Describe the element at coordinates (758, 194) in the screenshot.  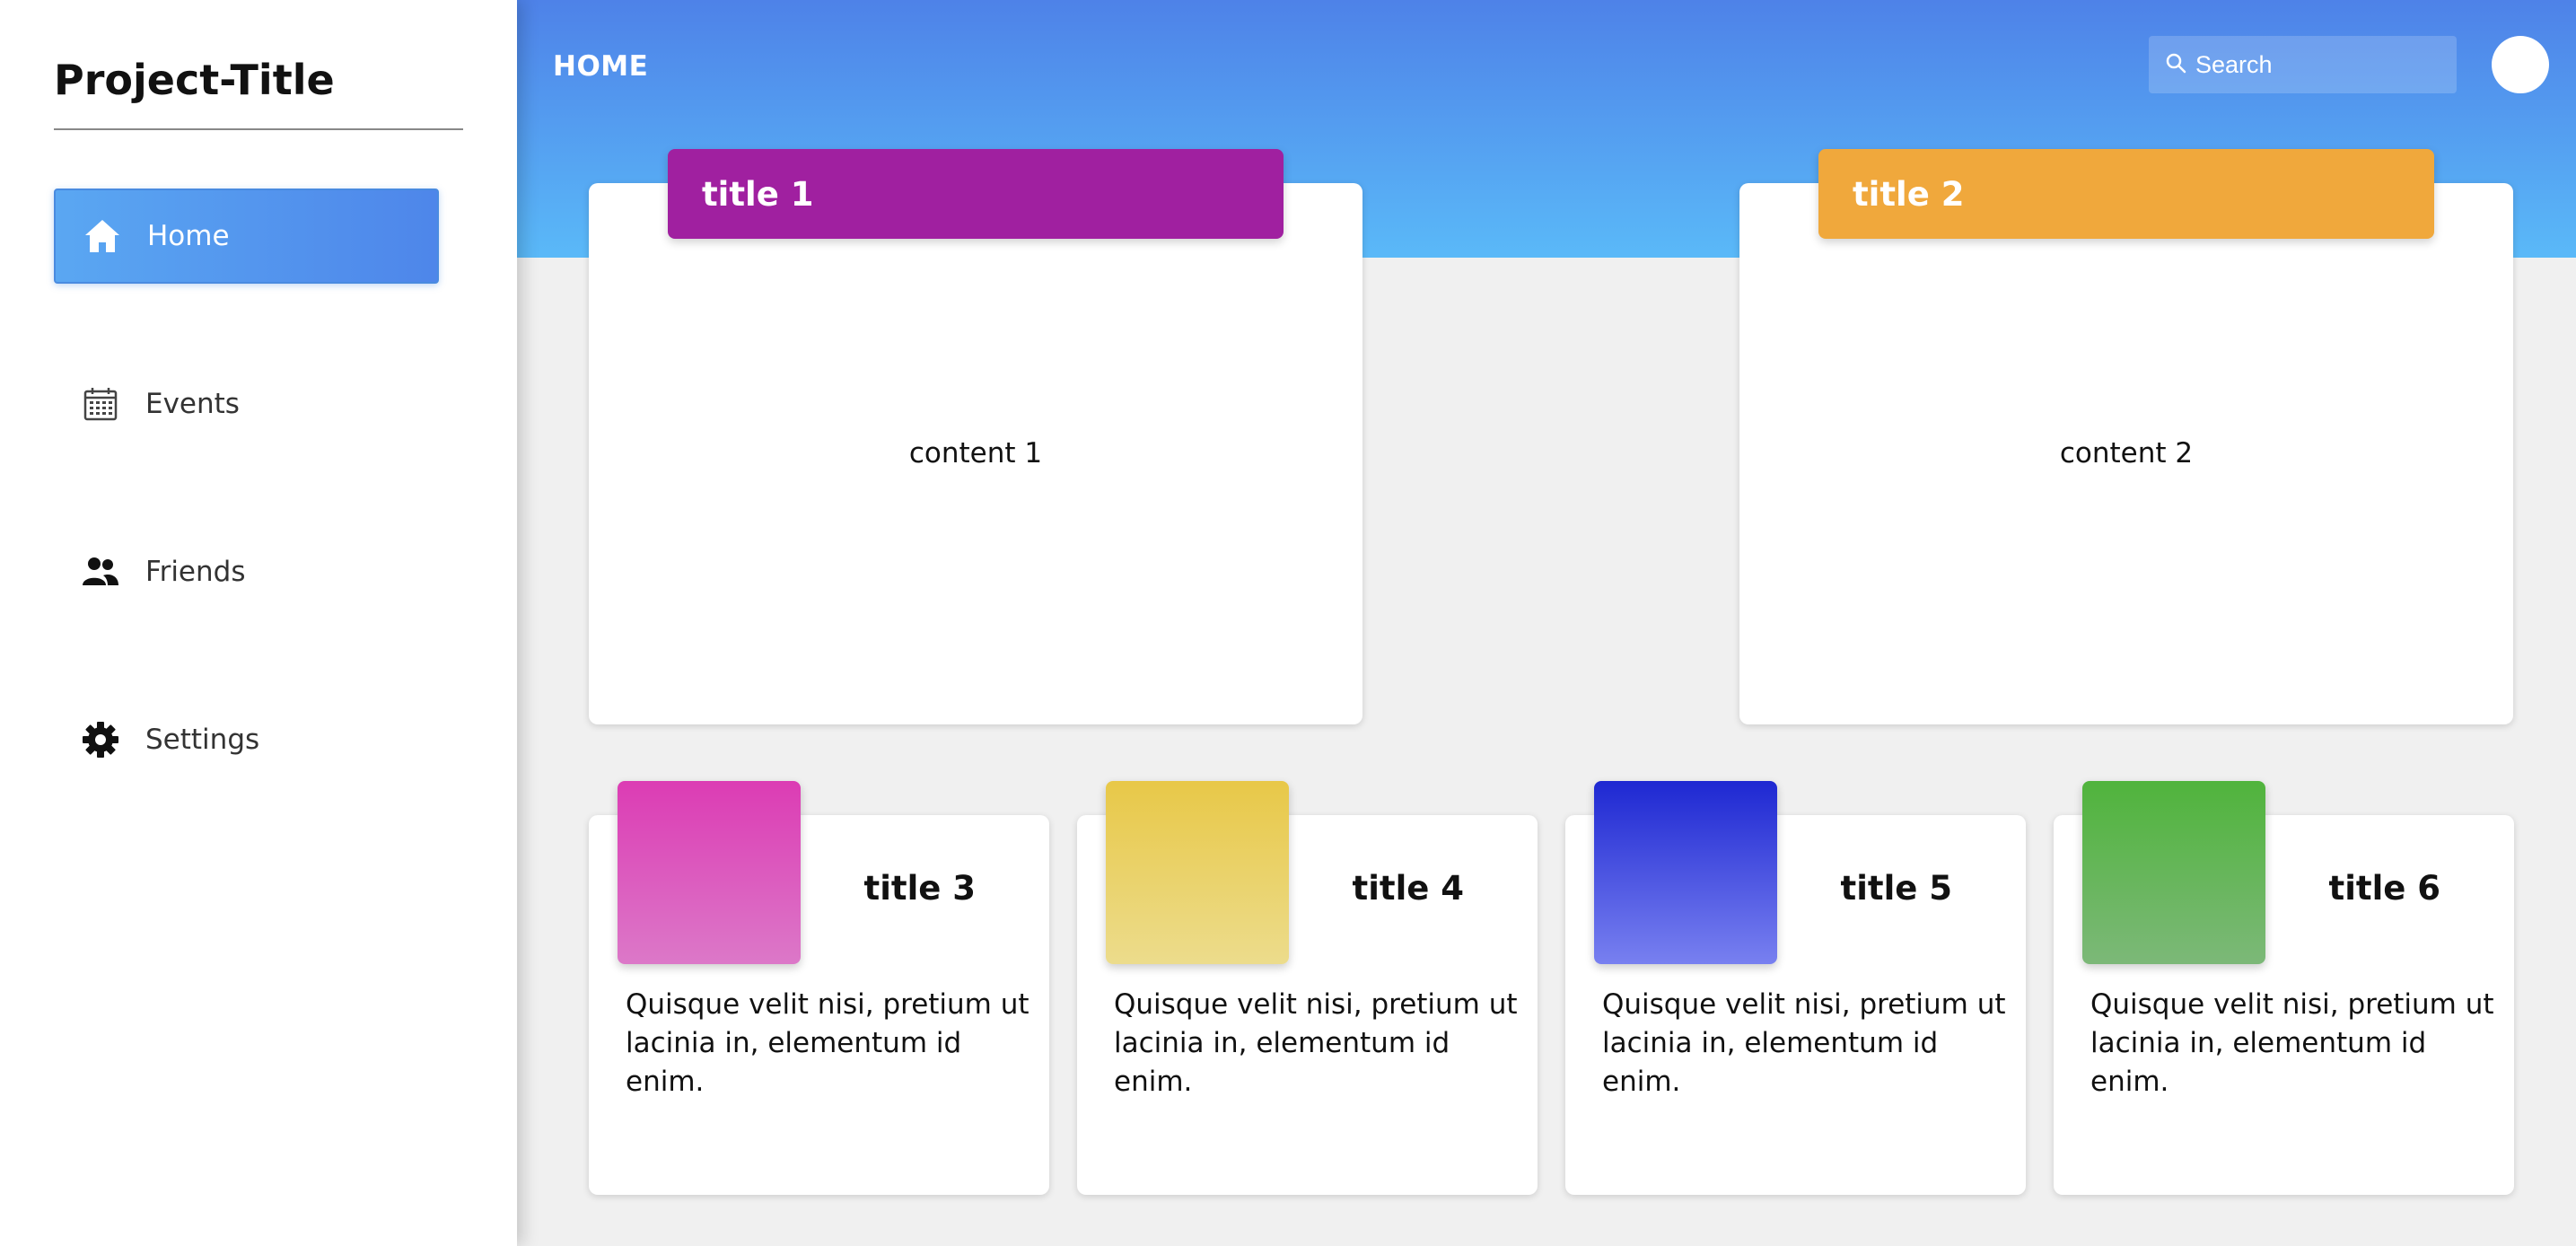
I see `card-title: title 1` at that location.